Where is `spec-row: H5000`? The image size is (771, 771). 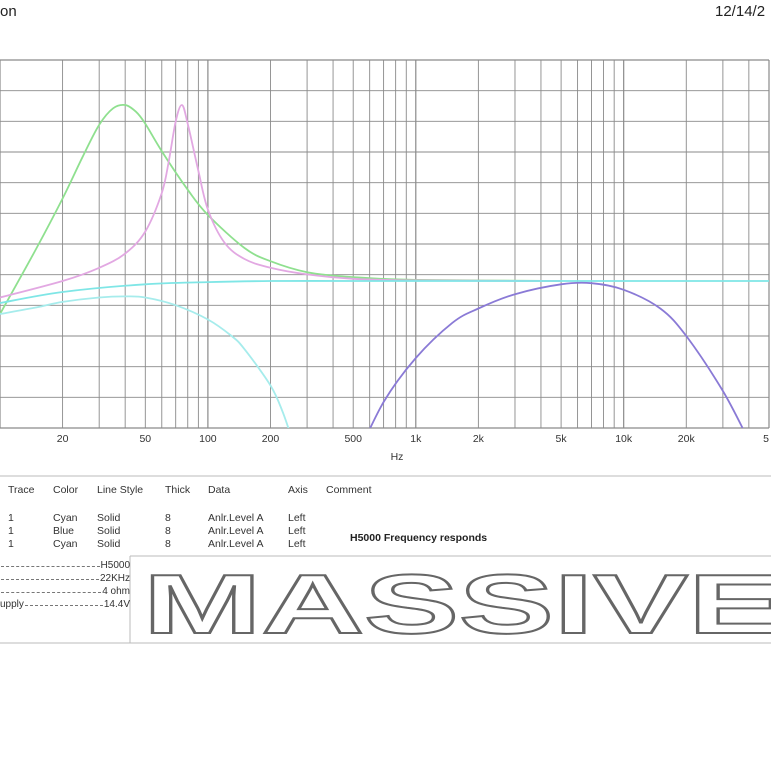
spec-row: H5000 is located at coordinates (65, 565).